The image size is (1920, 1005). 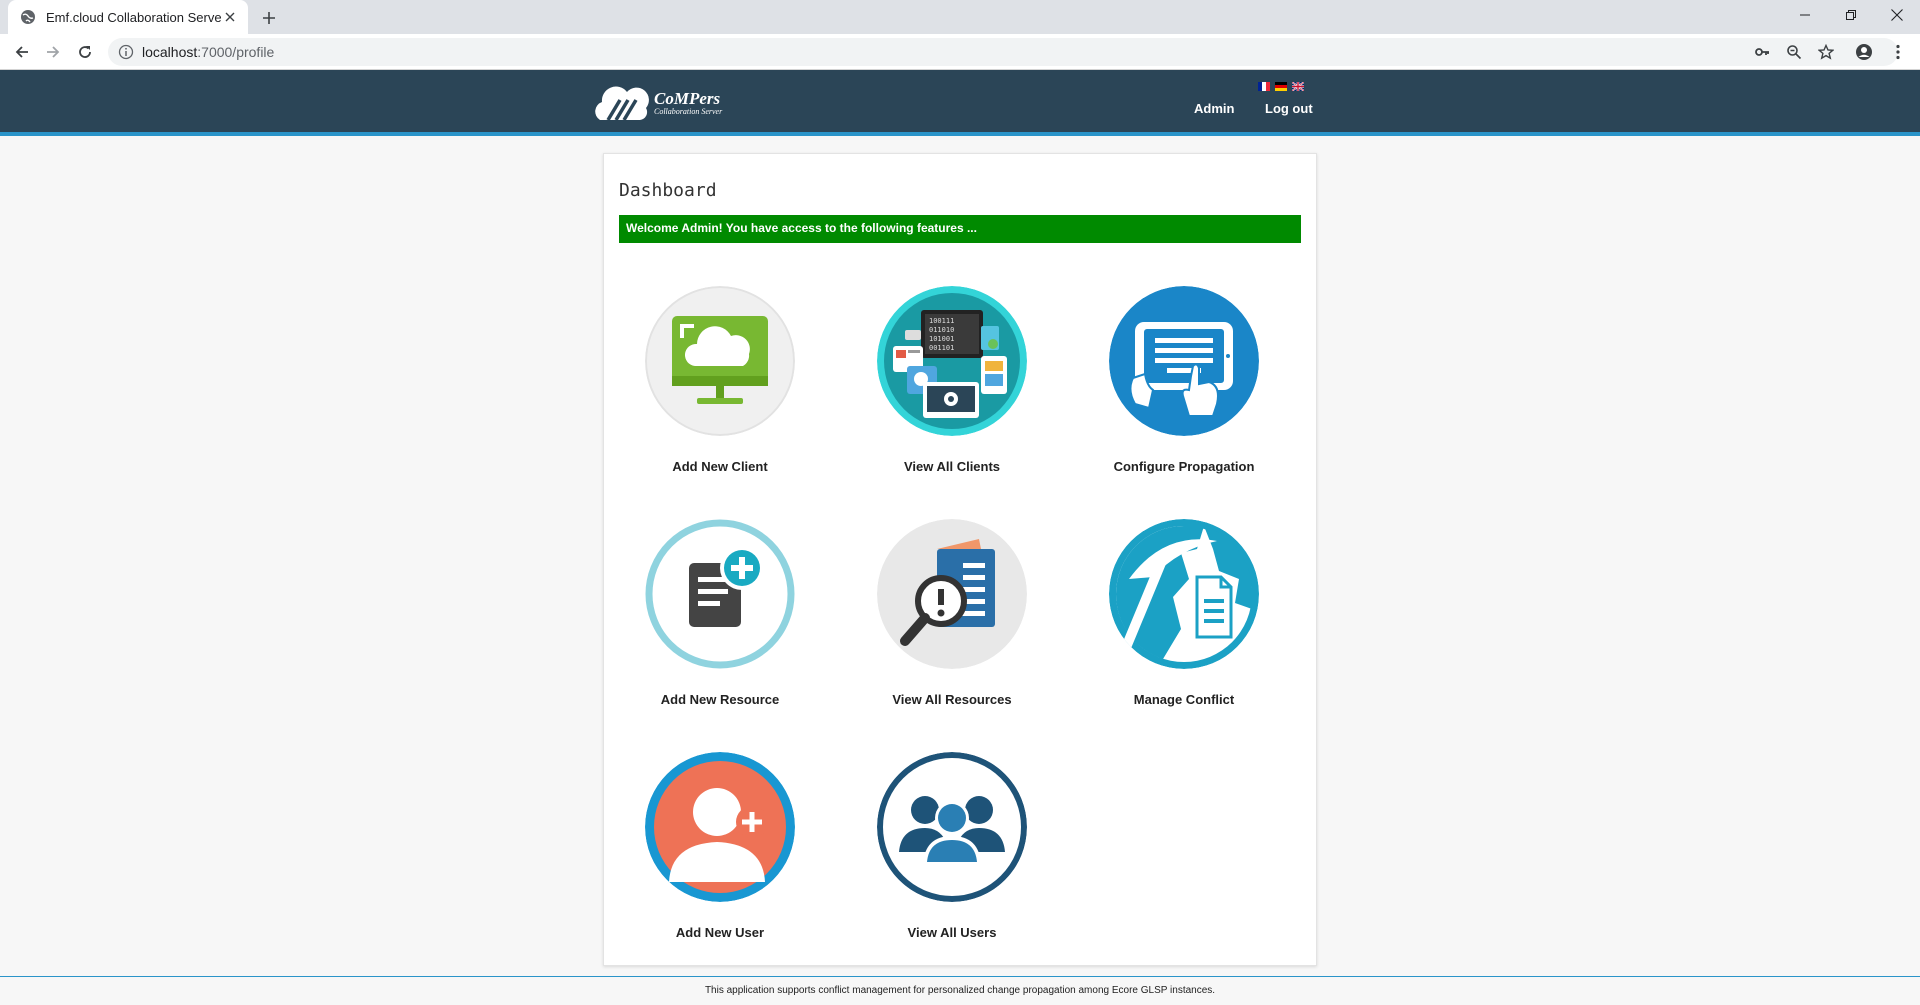 What do you see at coordinates (720, 594) in the screenshot?
I see `document-add-icon` at bounding box center [720, 594].